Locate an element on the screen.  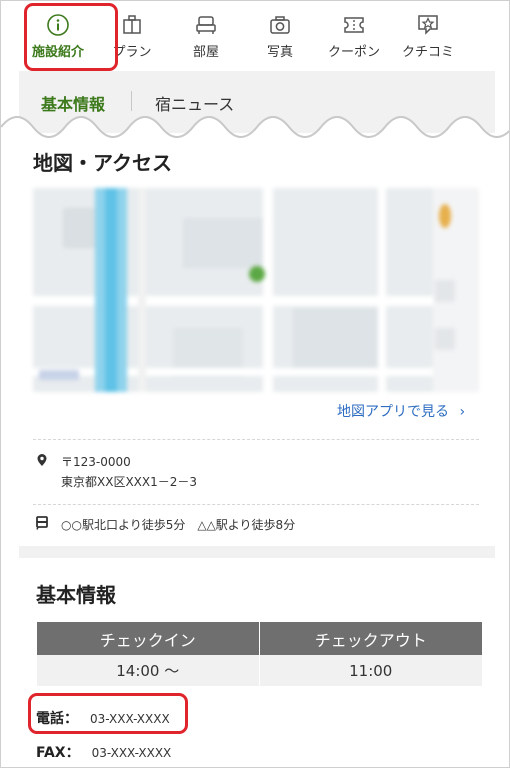
nav-label: 部屋 is located at coordinates (205, 52).